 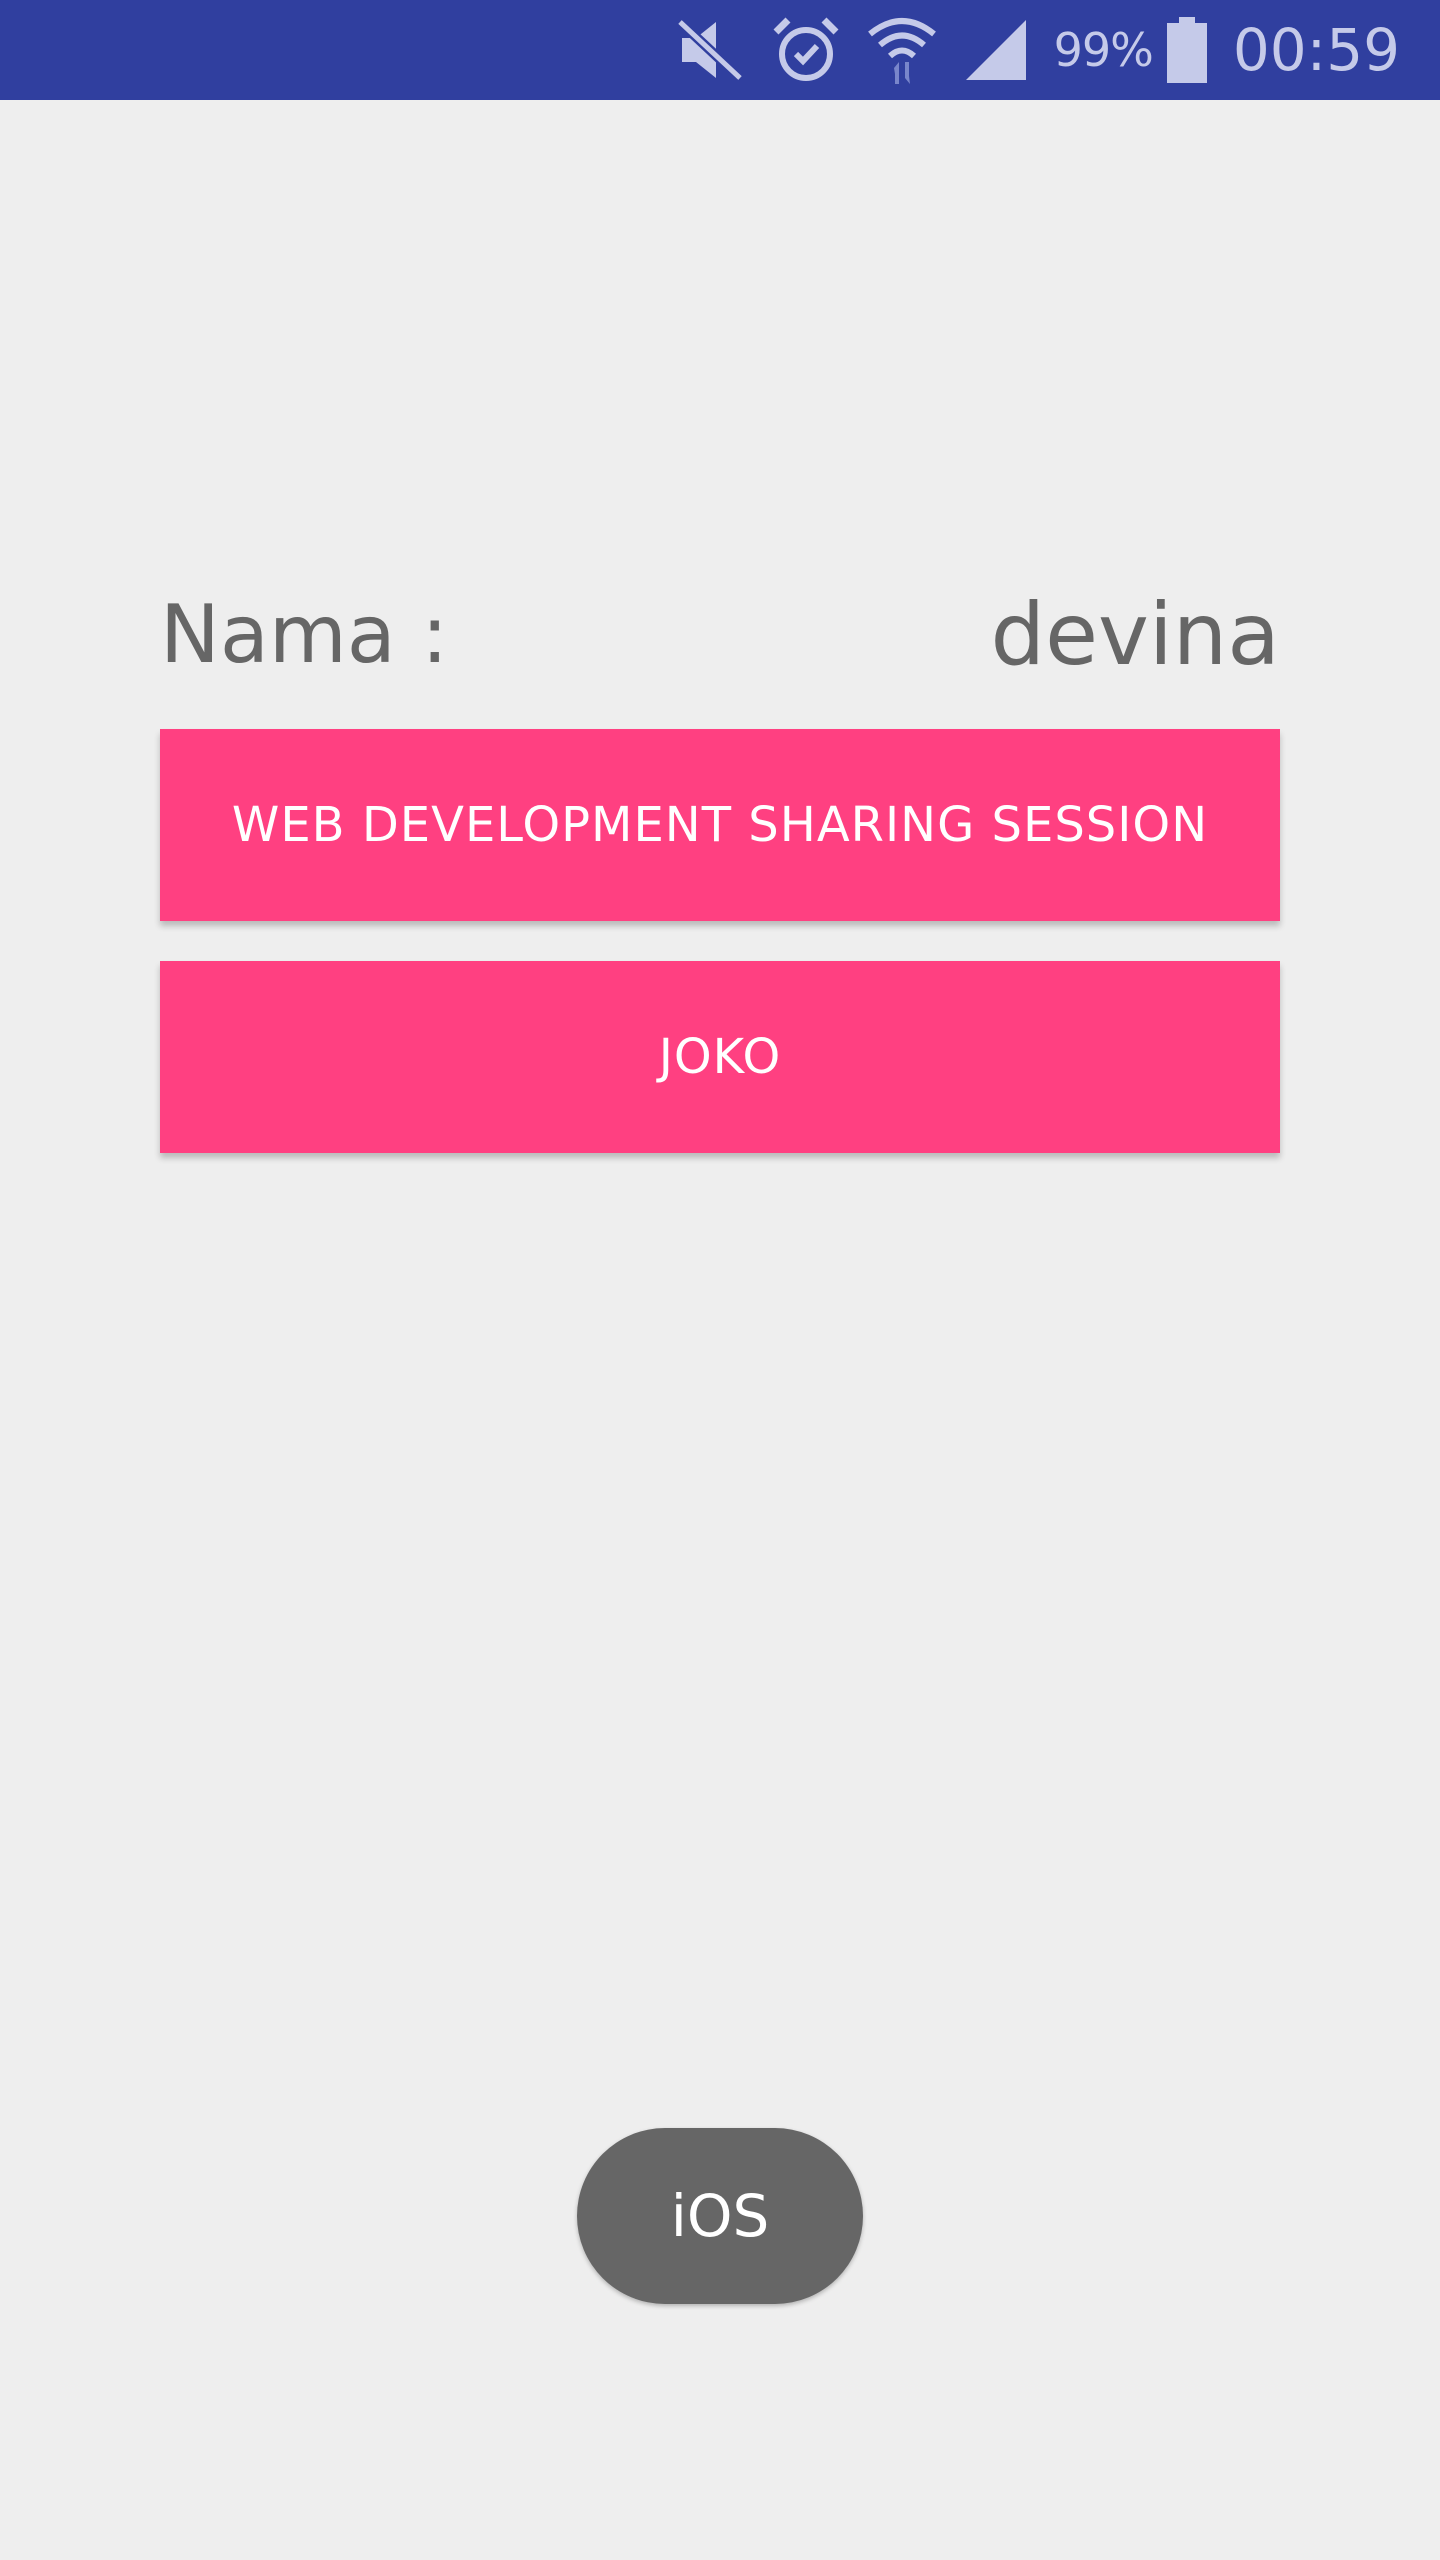 I want to click on name-value: devina, so click(x=1135, y=635).